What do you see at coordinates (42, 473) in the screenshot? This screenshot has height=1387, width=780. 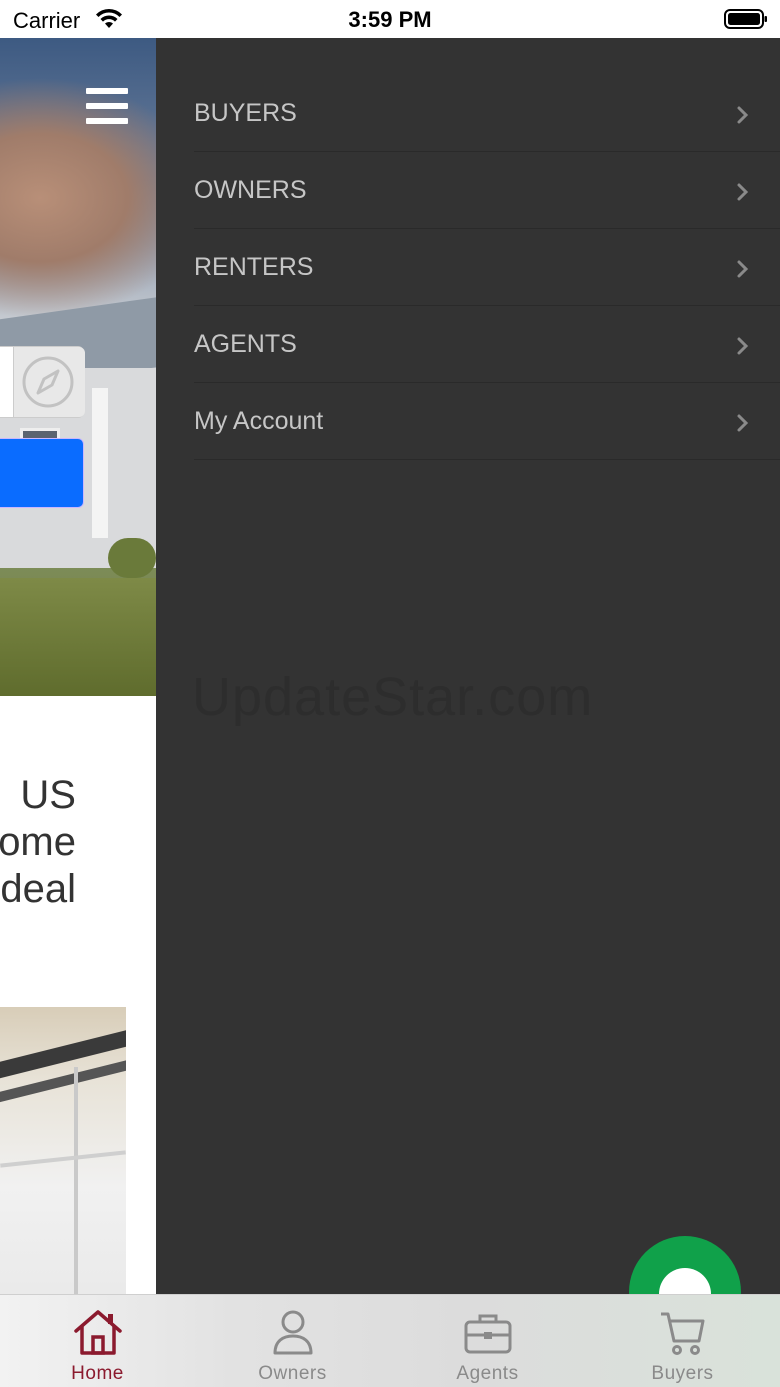 I see `search-button` at bounding box center [42, 473].